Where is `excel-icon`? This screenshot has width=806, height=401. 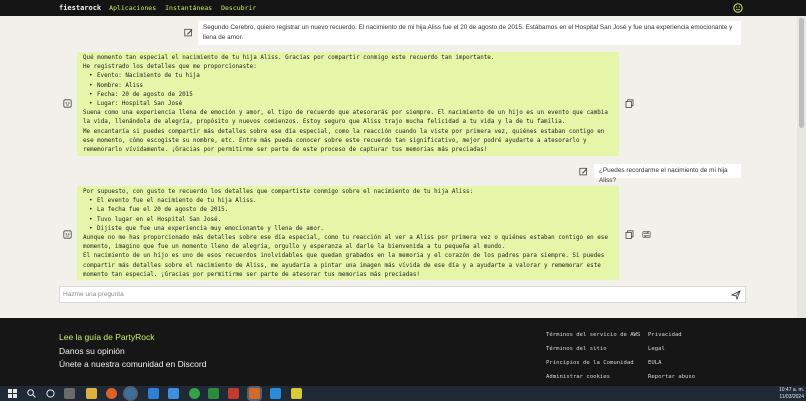
excel-icon is located at coordinates (213, 393).